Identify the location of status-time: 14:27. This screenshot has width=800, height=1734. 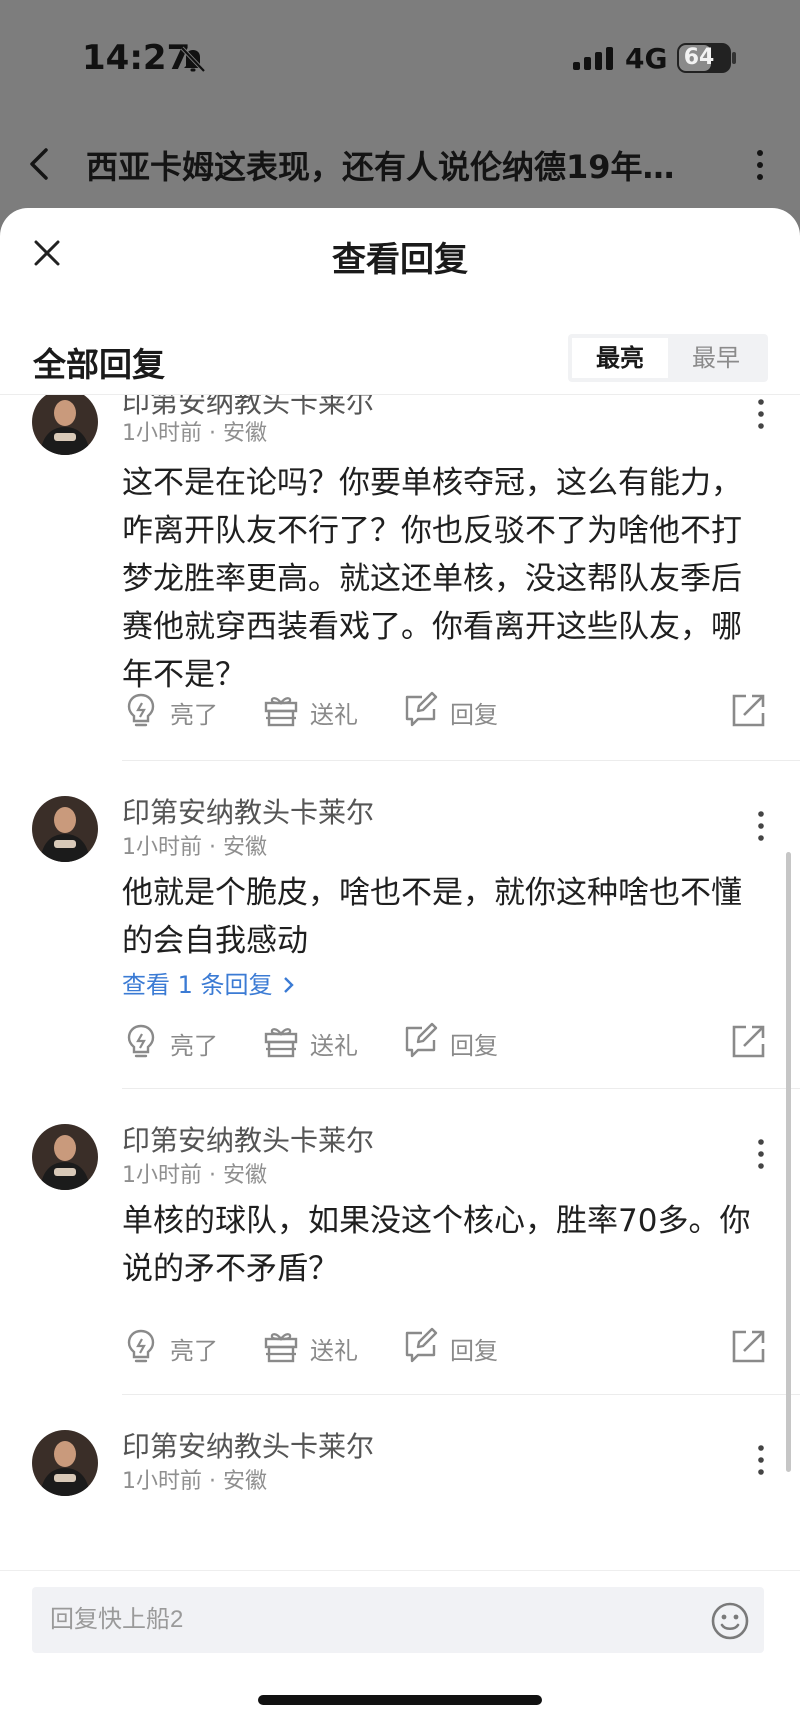
(136, 58).